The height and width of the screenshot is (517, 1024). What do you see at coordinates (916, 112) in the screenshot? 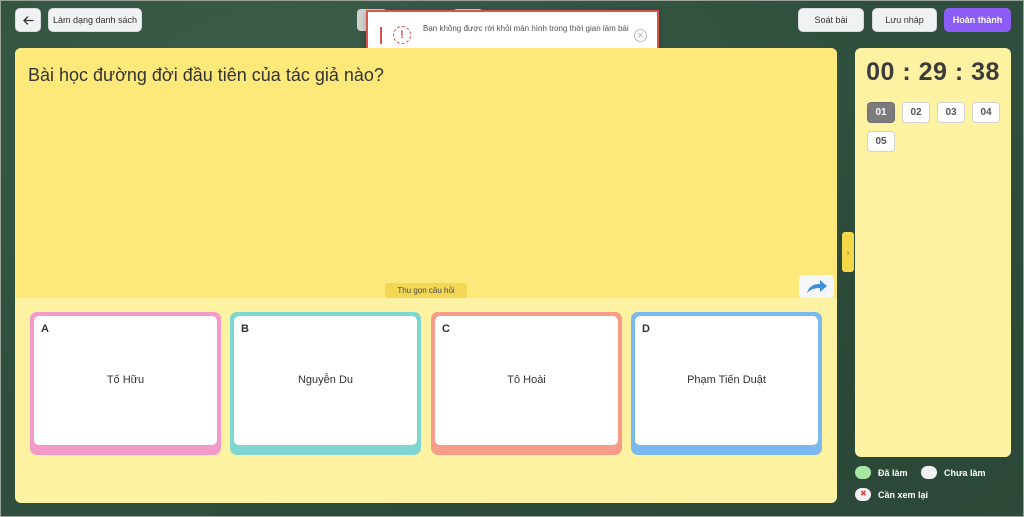
I see `question-number-02: 02` at bounding box center [916, 112].